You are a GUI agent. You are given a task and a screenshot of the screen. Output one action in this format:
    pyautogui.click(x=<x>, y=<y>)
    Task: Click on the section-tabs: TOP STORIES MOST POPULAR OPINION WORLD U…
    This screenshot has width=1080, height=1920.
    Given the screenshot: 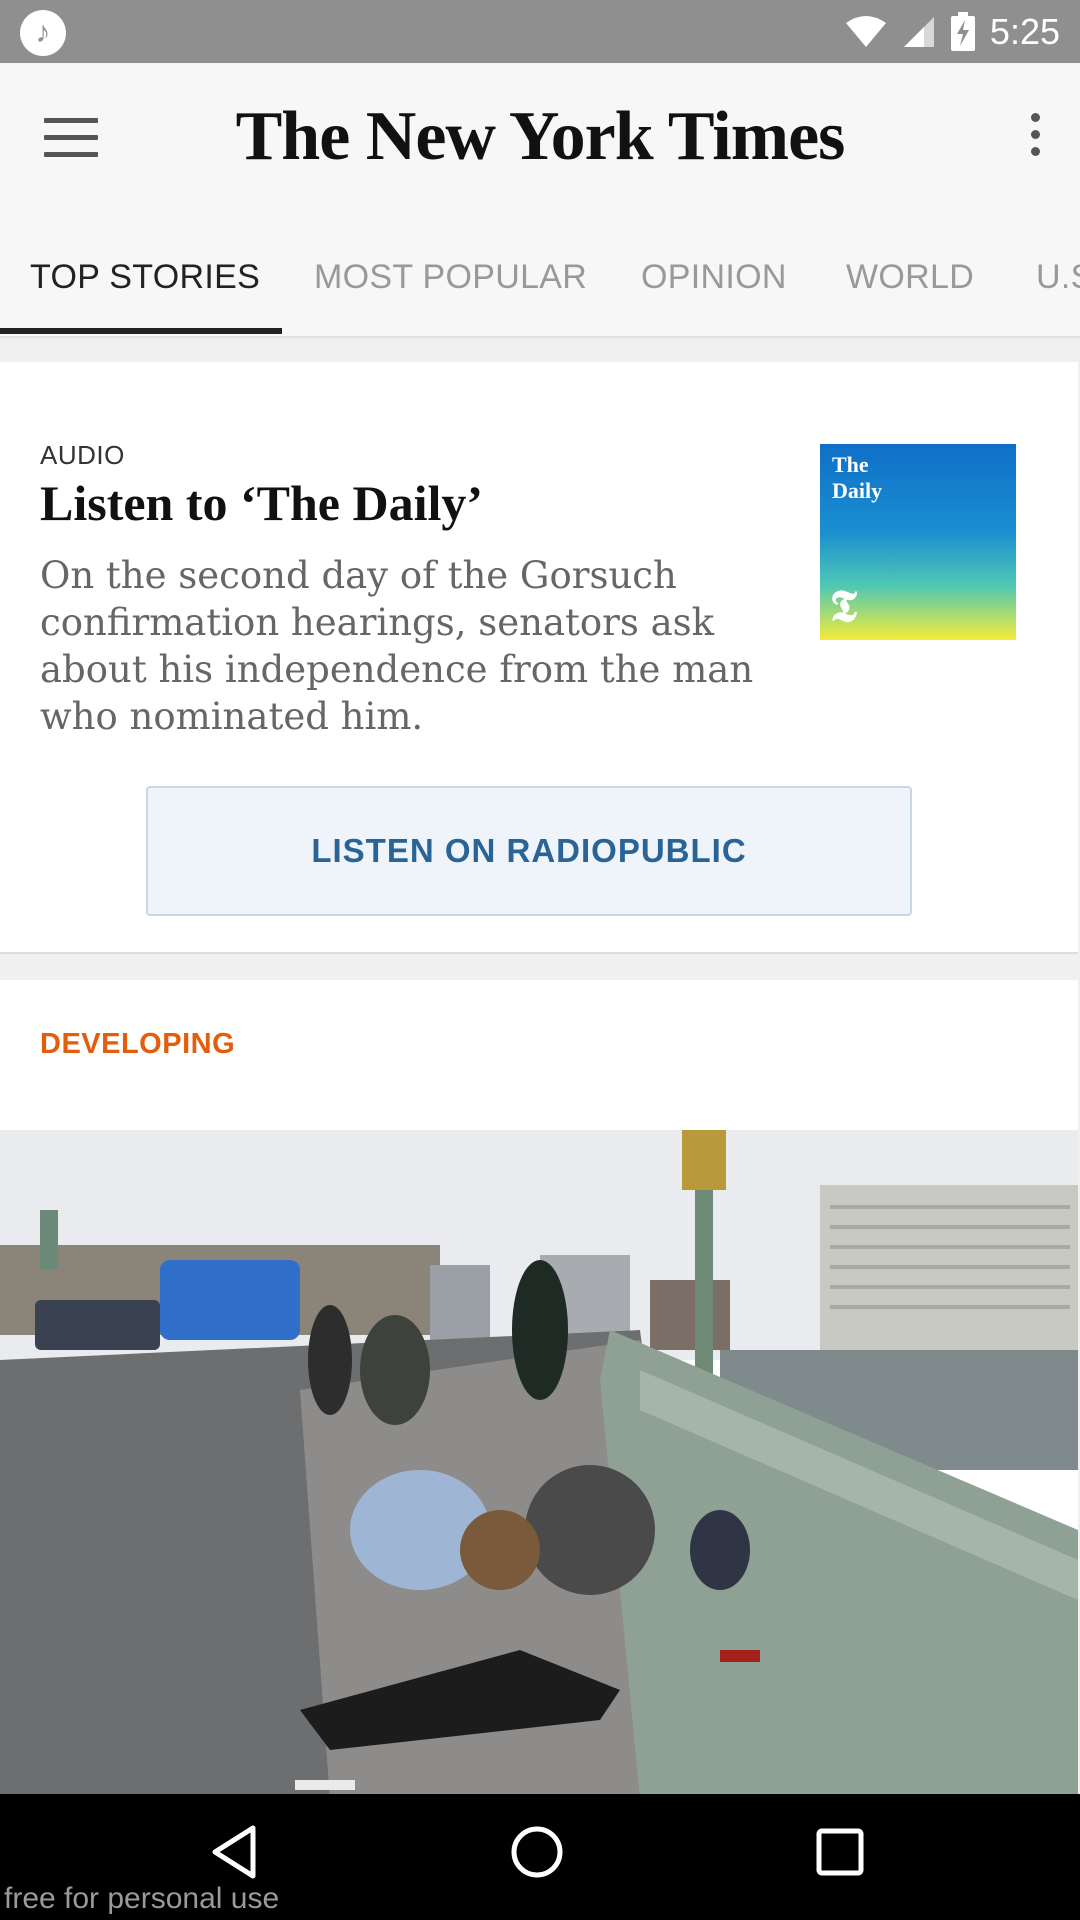 What is the action you would take?
    pyautogui.click(x=540, y=273)
    